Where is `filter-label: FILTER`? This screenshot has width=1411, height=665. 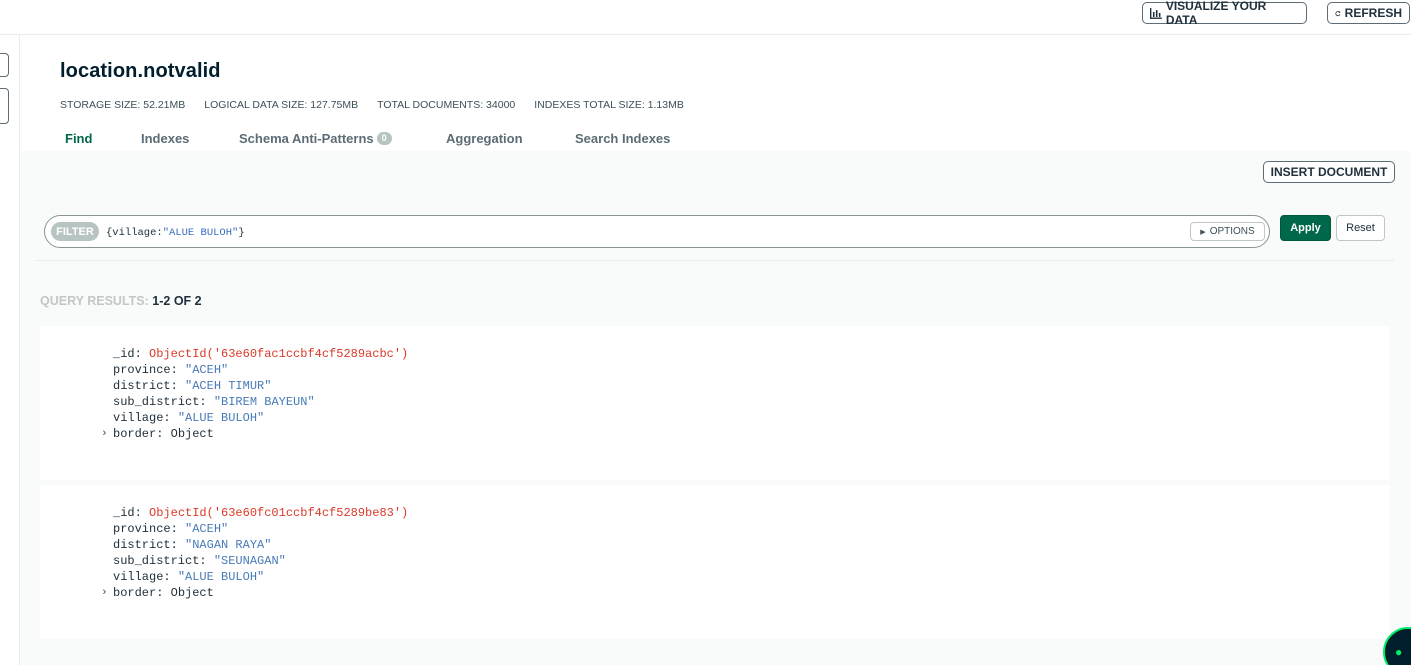 filter-label: FILTER is located at coordinates (75, 231).